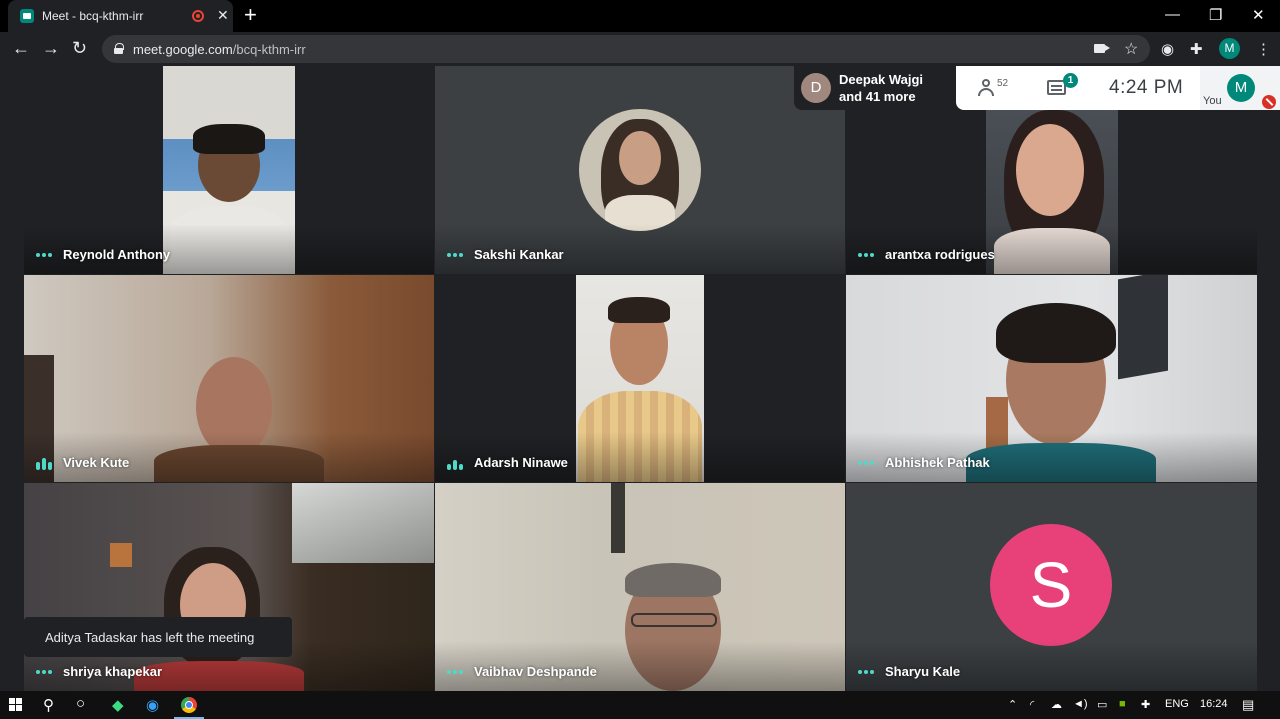  Describe the element at coordinates (640, 587) in the screenshot. I see `participant-tile: Vaibhav Deshpande` at that location.